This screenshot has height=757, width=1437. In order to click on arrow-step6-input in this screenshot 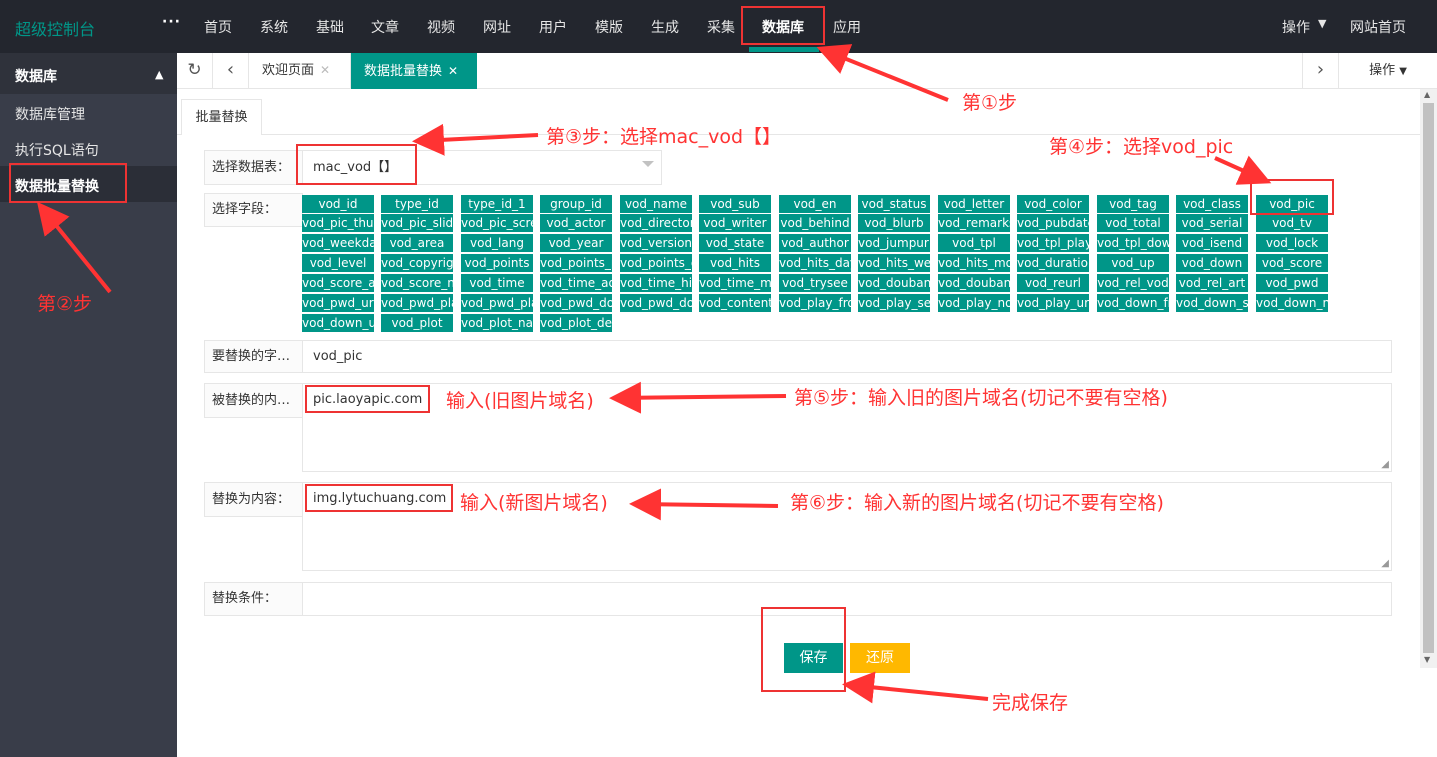, I will do `click(704, 504)`.